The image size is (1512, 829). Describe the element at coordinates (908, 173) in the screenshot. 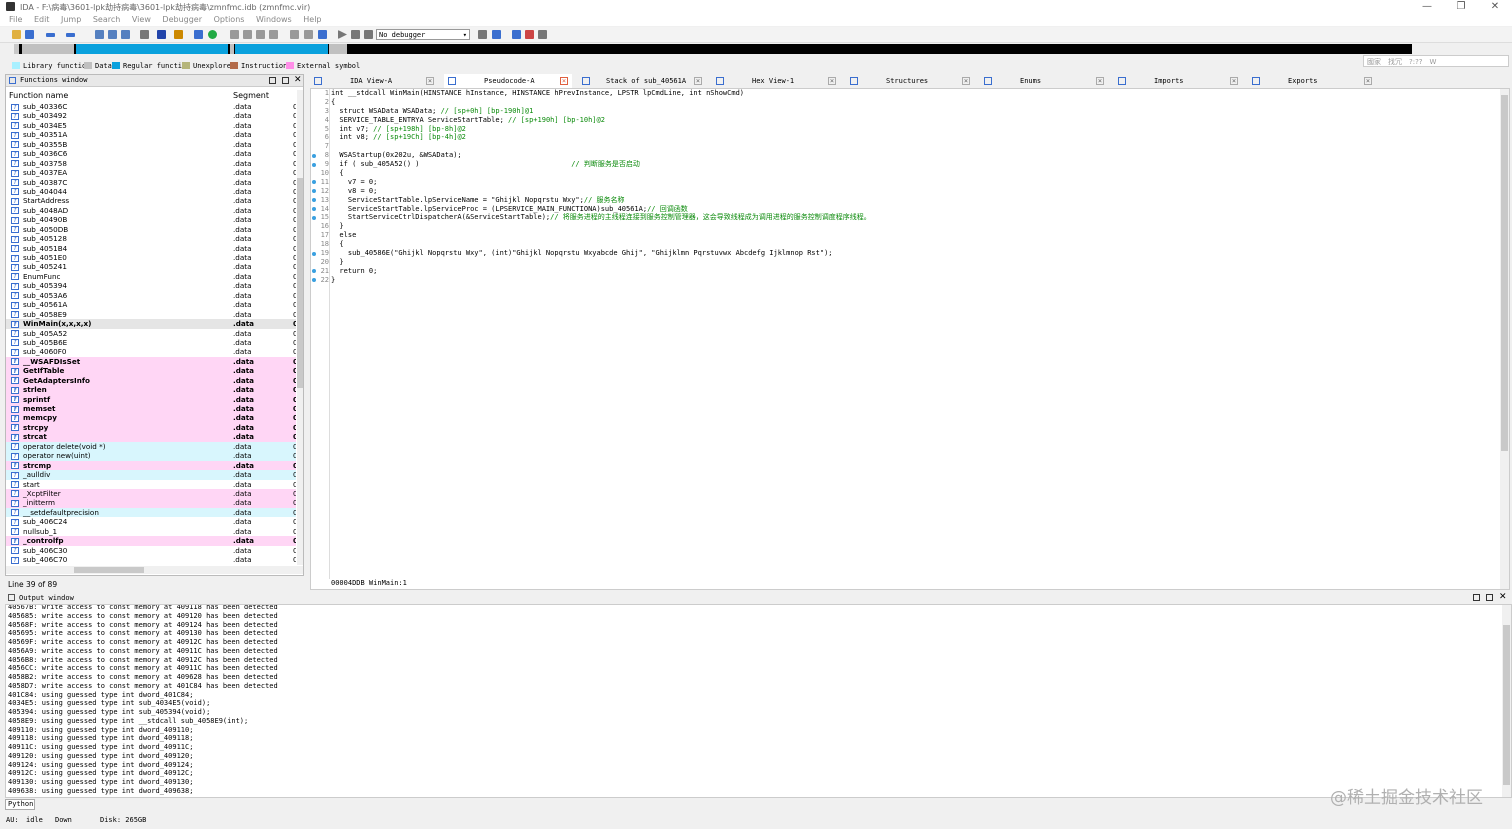

I see `code-line: 10 {` at that location.